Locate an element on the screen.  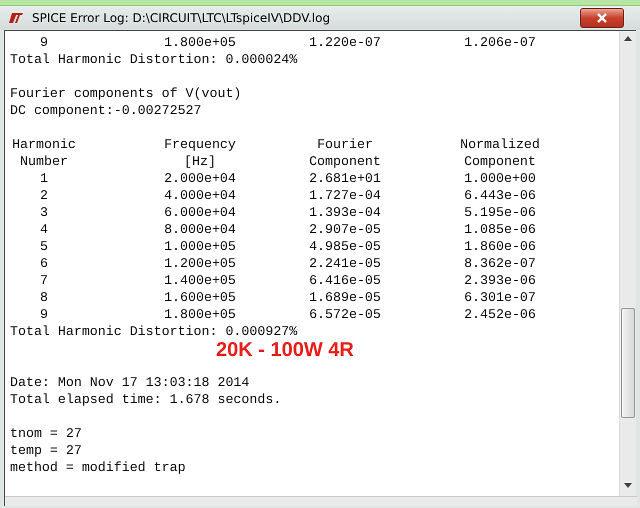
table-cell-text: 6.572e-05 is located at coordinates (345, 314).